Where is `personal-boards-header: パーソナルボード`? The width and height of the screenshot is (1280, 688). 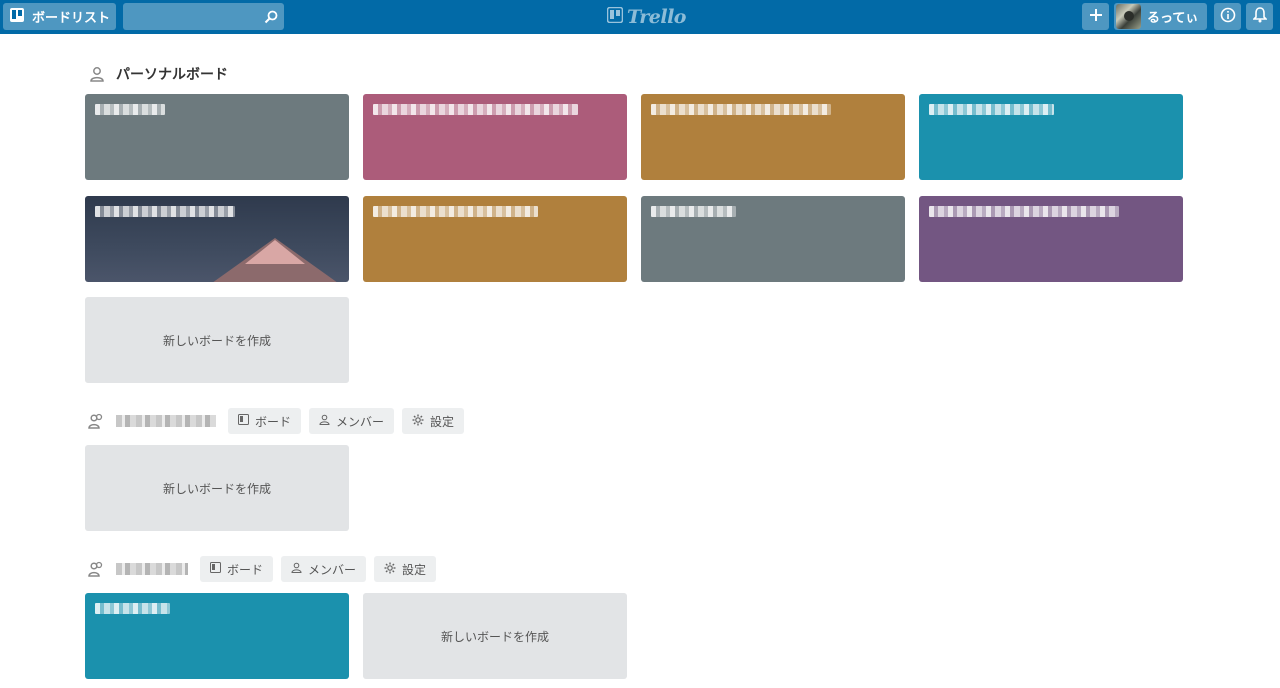
personal-boards-header: パーソナルボード is located at coordinates (158, 74).